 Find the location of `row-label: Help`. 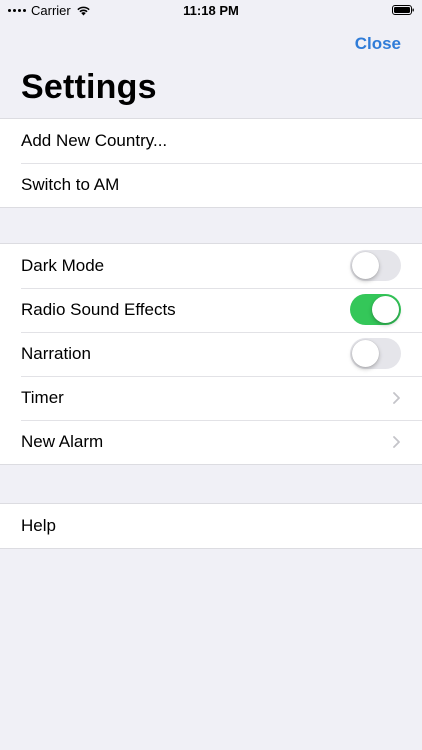

row-label: Help is located at coordinates (38, 525).